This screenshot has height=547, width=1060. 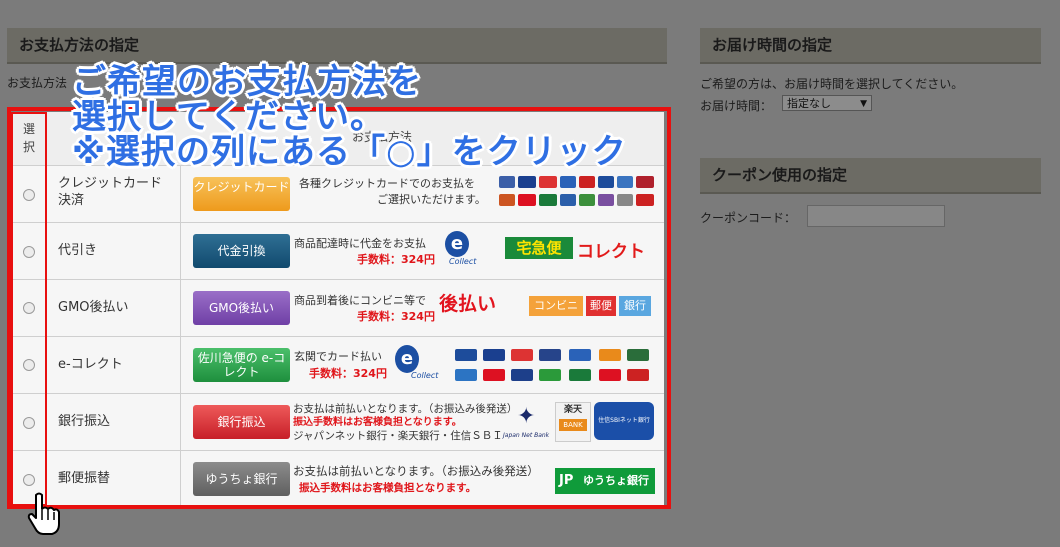 I want to click on chevron-down-icon: ▼, so click(x=863, y=104).